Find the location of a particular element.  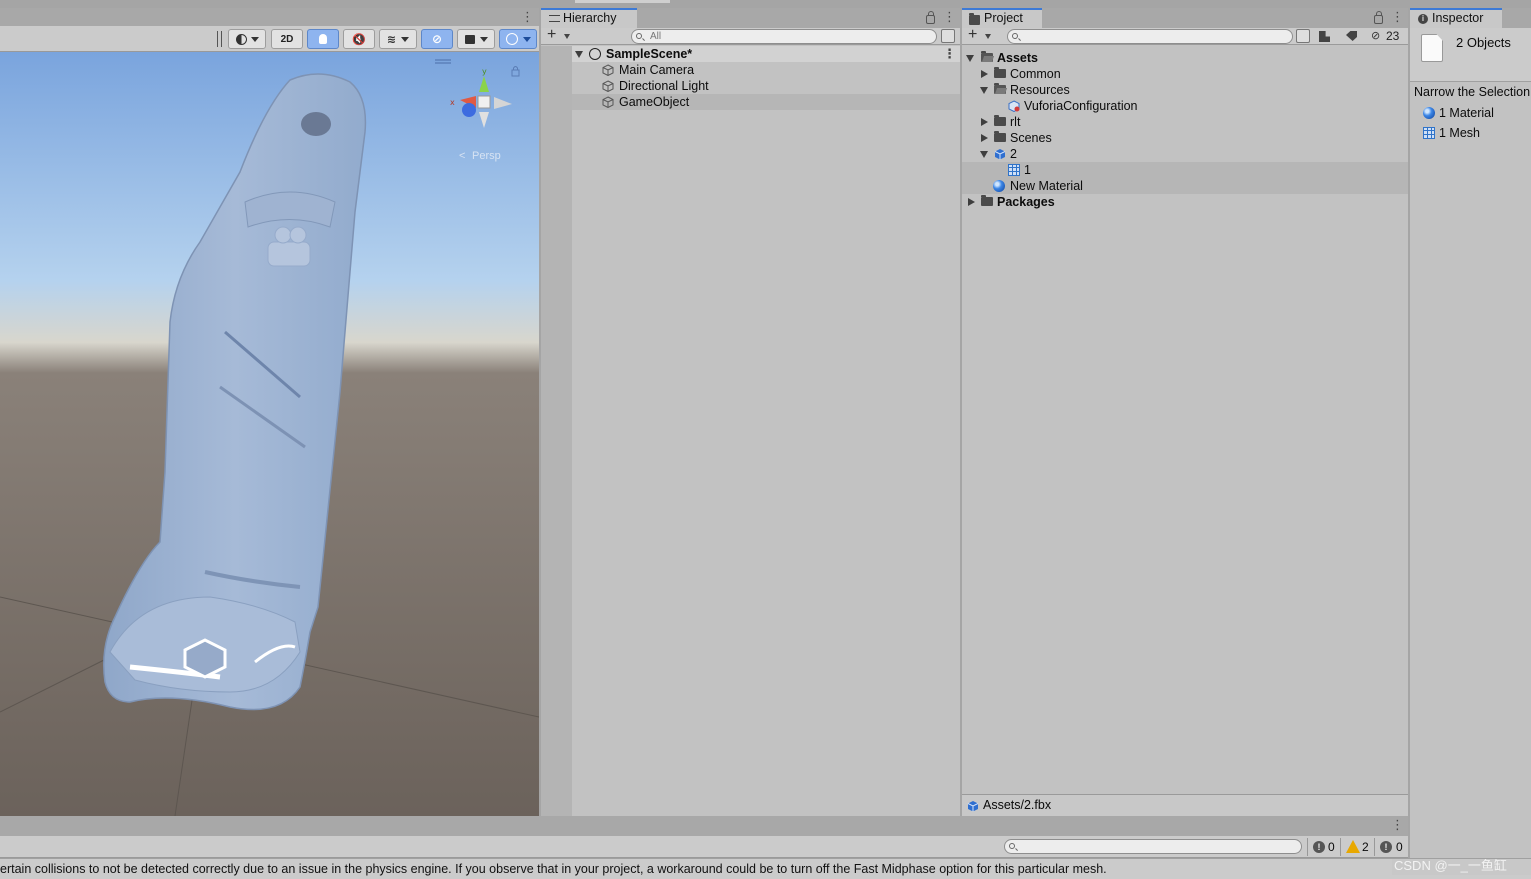

hierarchy-tab-bar: Hierarchy is located at coordinates (750, 18).